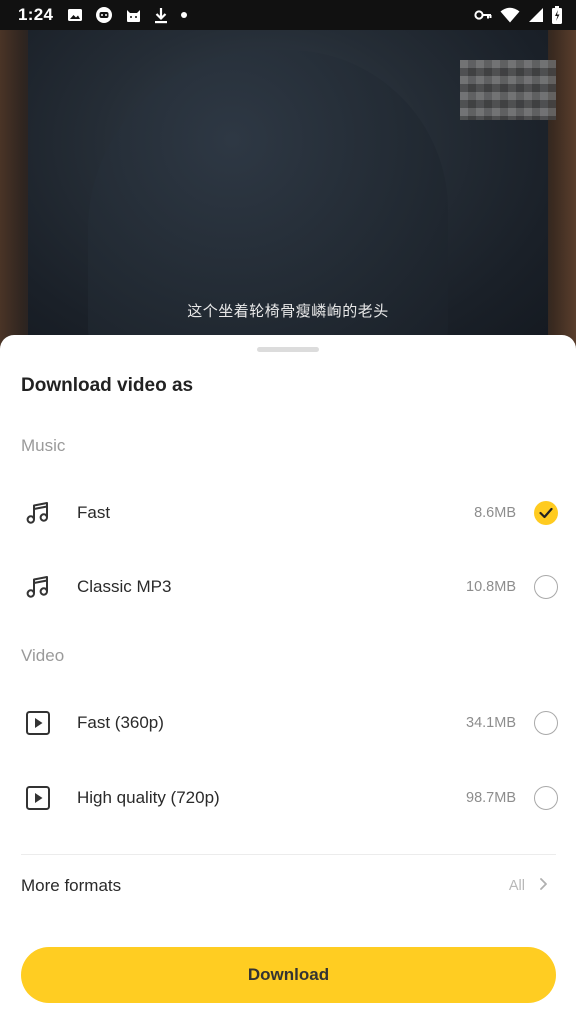 The width and height of the screenshot is (576, 1024). I want to click on check-icon, so click(546, 513).